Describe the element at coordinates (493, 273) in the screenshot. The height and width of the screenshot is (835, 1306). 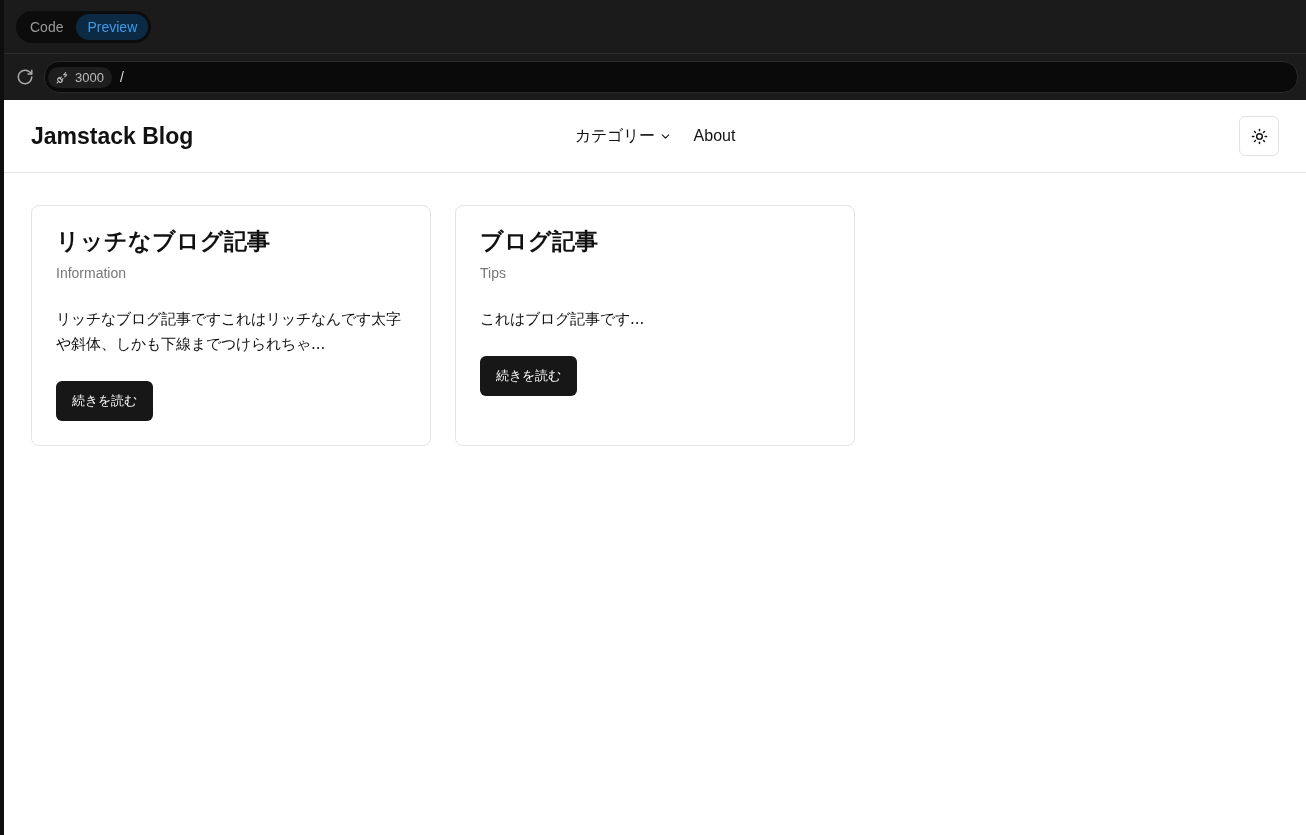
I see `post-category: Tips` at that location.